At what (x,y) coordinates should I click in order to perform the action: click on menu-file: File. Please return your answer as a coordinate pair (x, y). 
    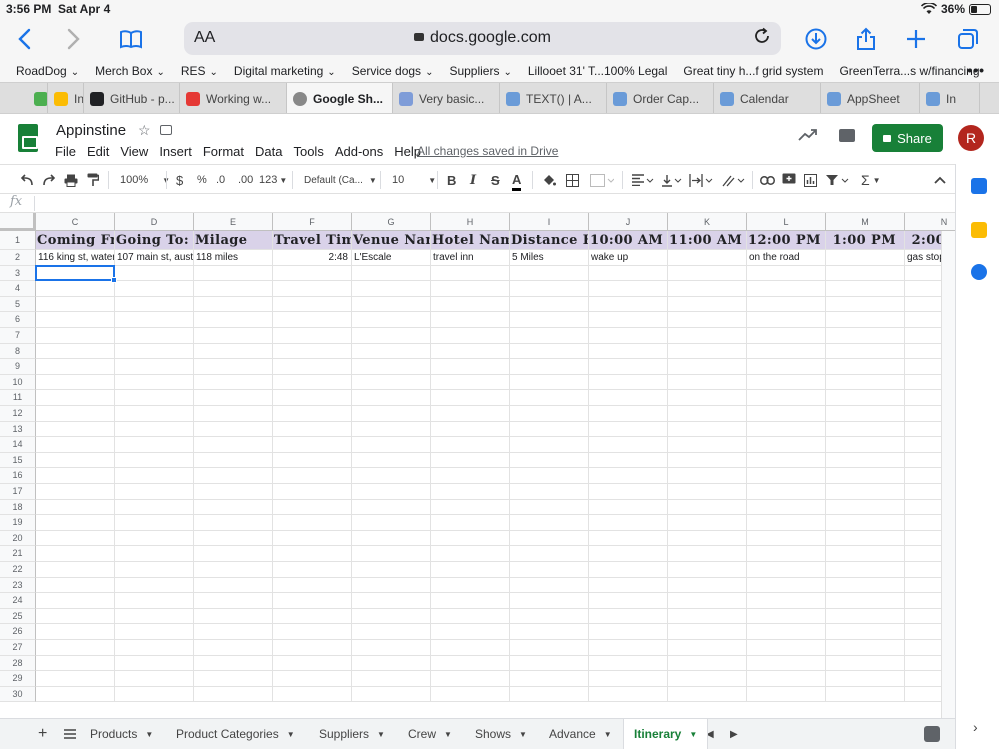
    Looking at the image, I should click on (65, 151).